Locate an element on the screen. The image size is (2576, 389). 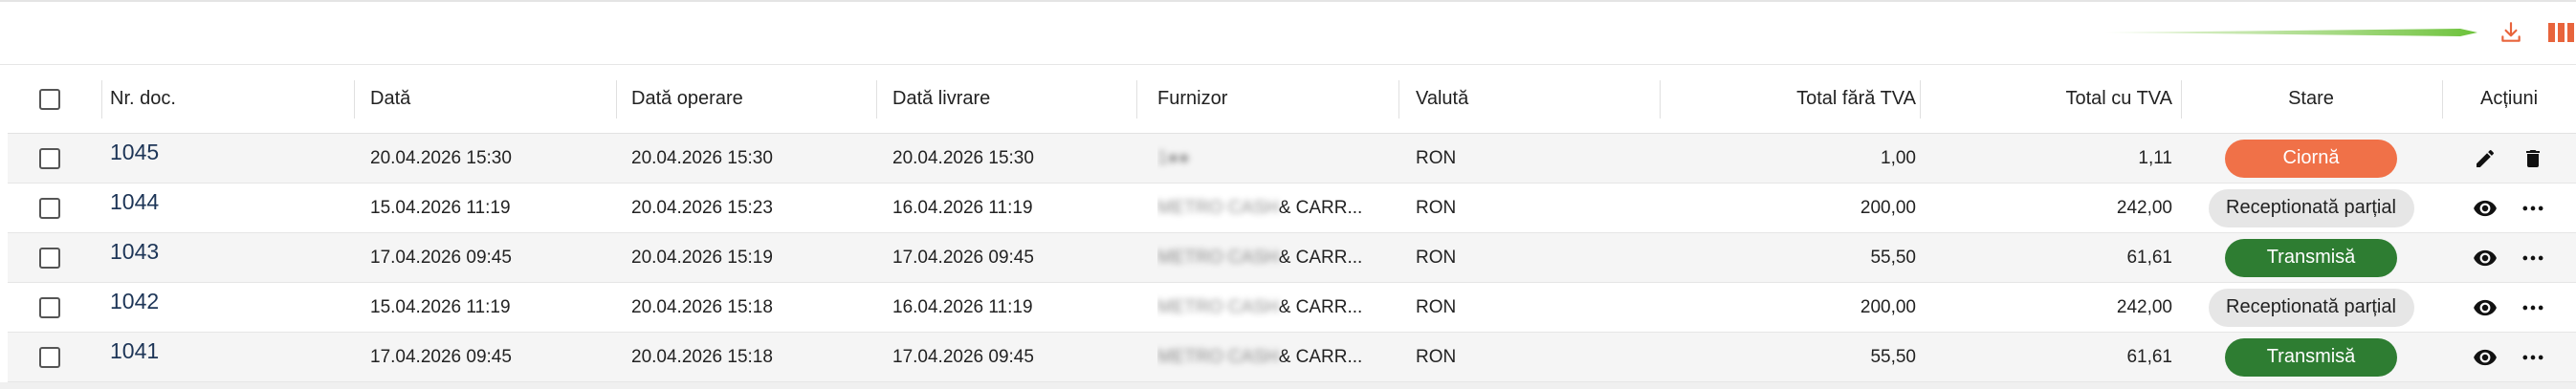
document-number-link: 1045 is located at coordinates (134, 152).